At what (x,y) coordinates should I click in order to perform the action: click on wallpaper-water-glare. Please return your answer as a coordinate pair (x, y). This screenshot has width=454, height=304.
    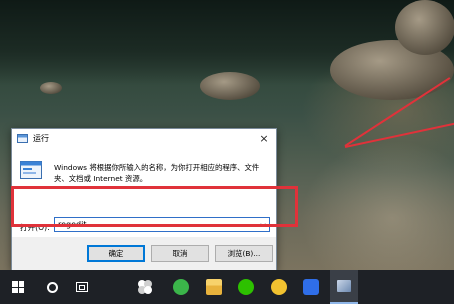
    Looking at the image, I should click on (377, 205).